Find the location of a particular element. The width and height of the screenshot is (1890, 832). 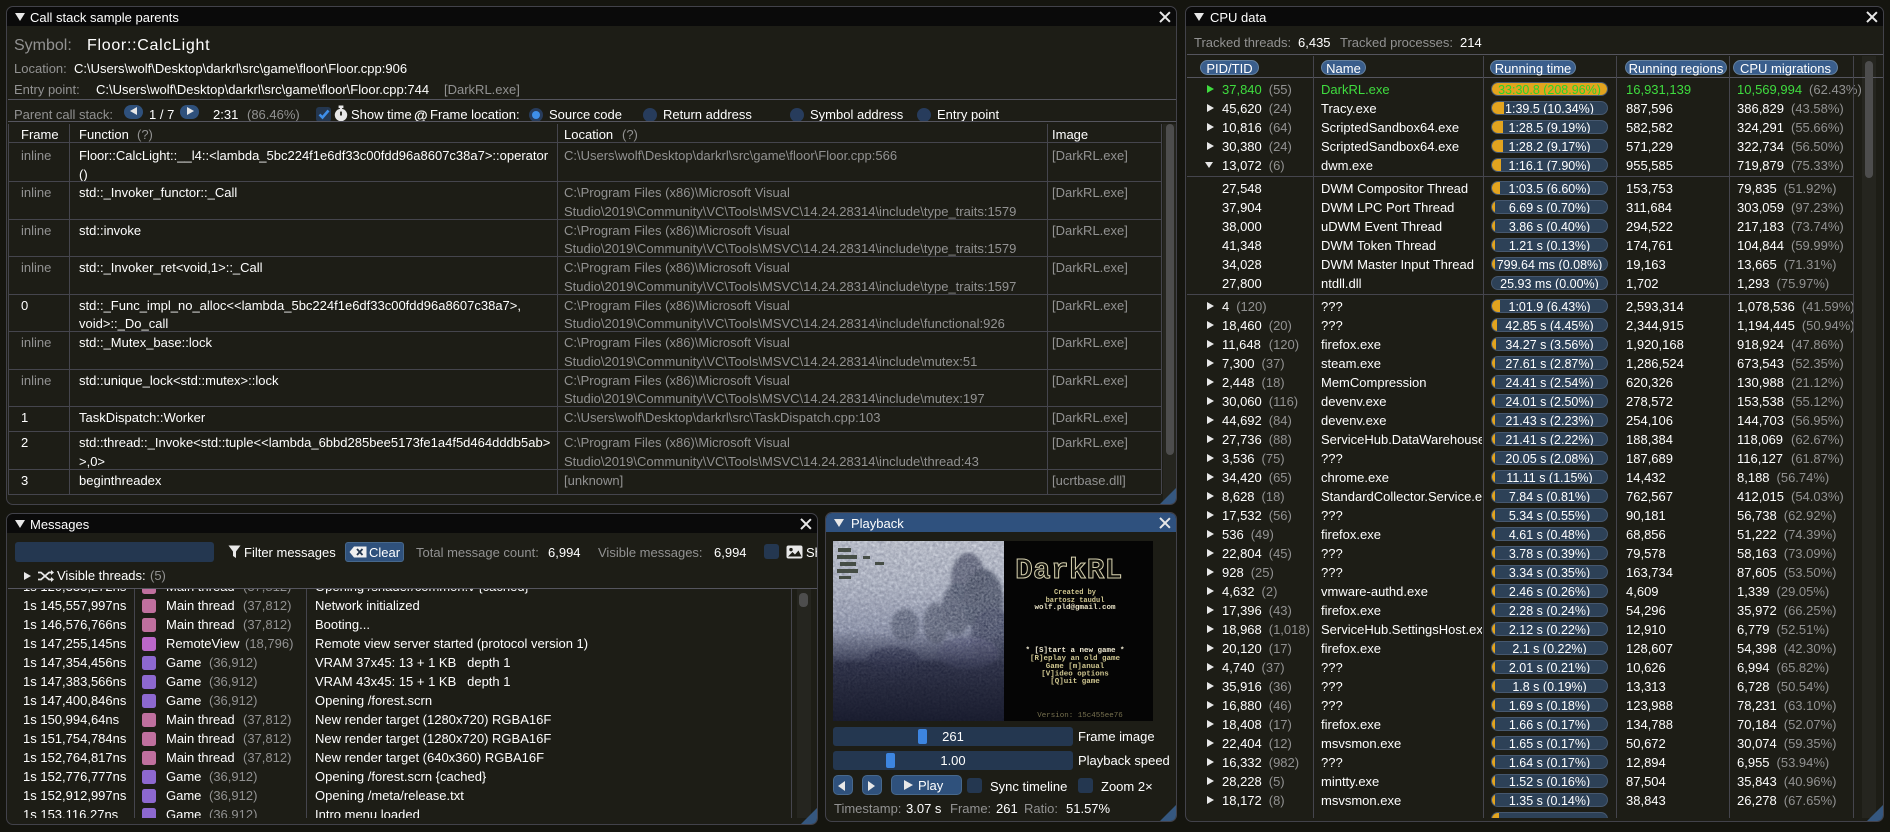

svg-text: [R]eplay an old game is located at coordinates (1075, 659).